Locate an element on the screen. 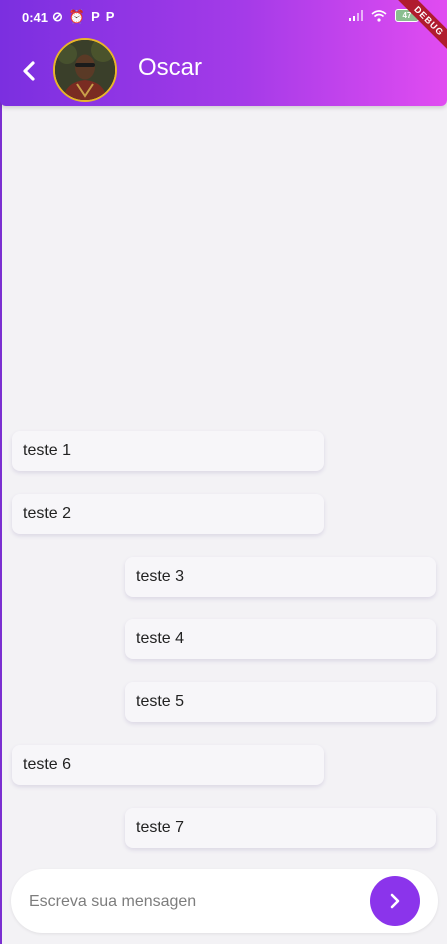  alarm-icon: ⏰ is located at coordinates (77, 16).